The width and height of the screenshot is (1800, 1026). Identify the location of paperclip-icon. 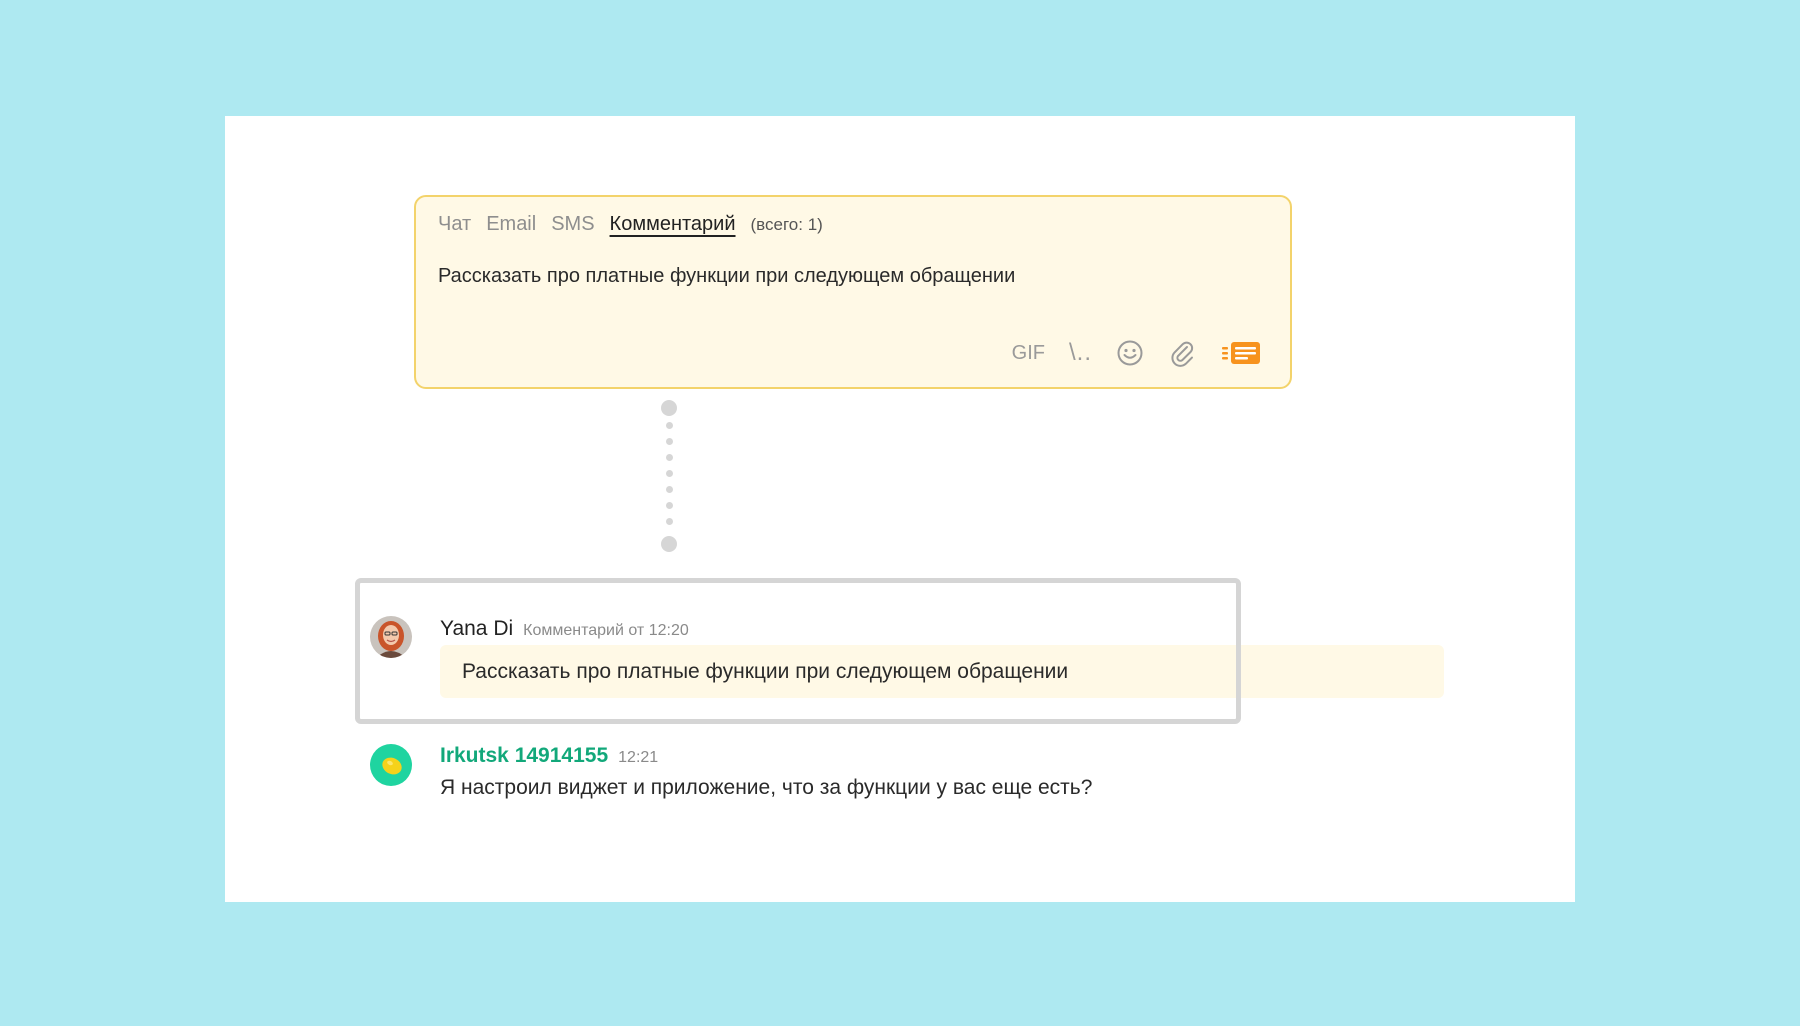
(1182, 354).